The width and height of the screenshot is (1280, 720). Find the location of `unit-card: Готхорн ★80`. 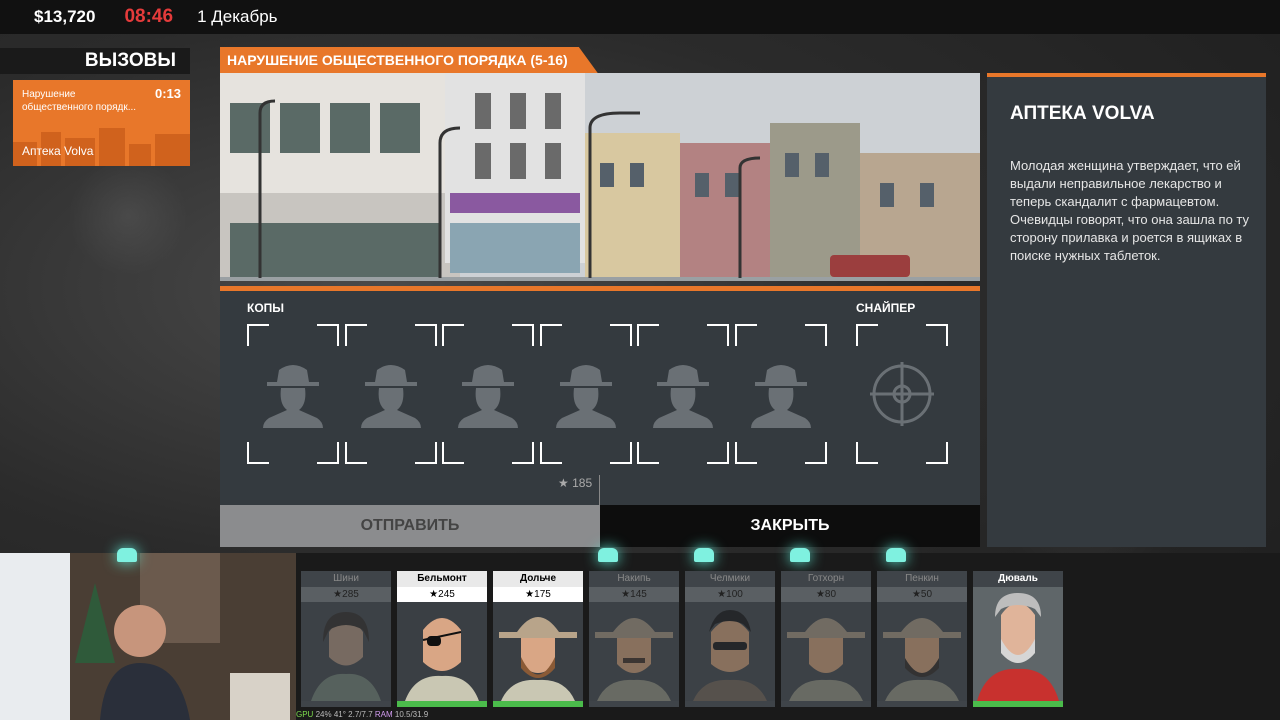

unit-card: Готхорн ★80 is located at coordinates (826, 639).